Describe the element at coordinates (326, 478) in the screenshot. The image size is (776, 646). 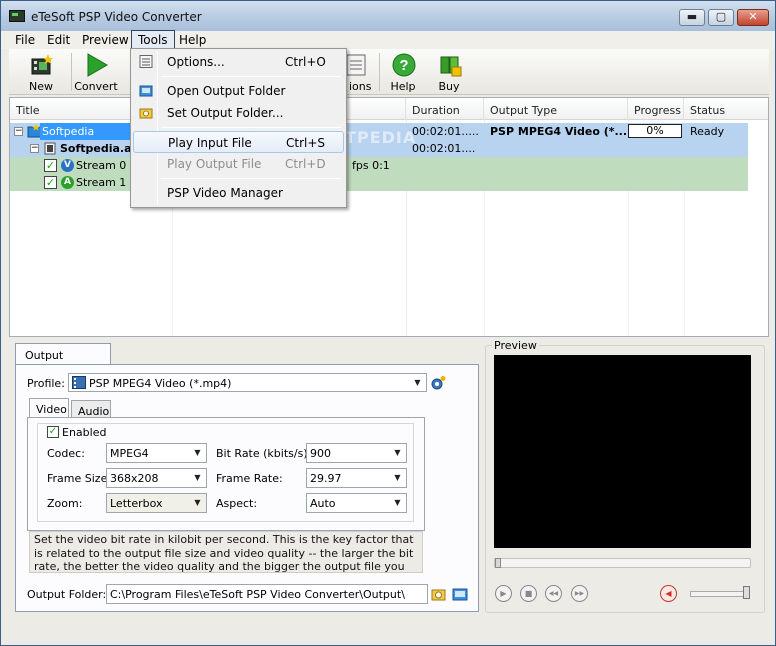
I see `frame-rate-value: 29.97` at that location.